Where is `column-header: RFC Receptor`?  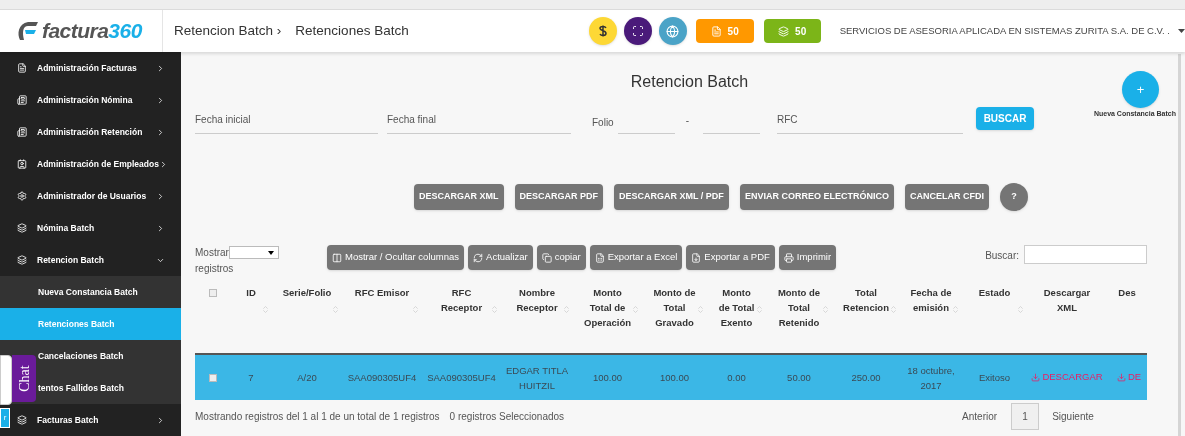 column-header: RFC Receptor is located at coordinates (461, 319).